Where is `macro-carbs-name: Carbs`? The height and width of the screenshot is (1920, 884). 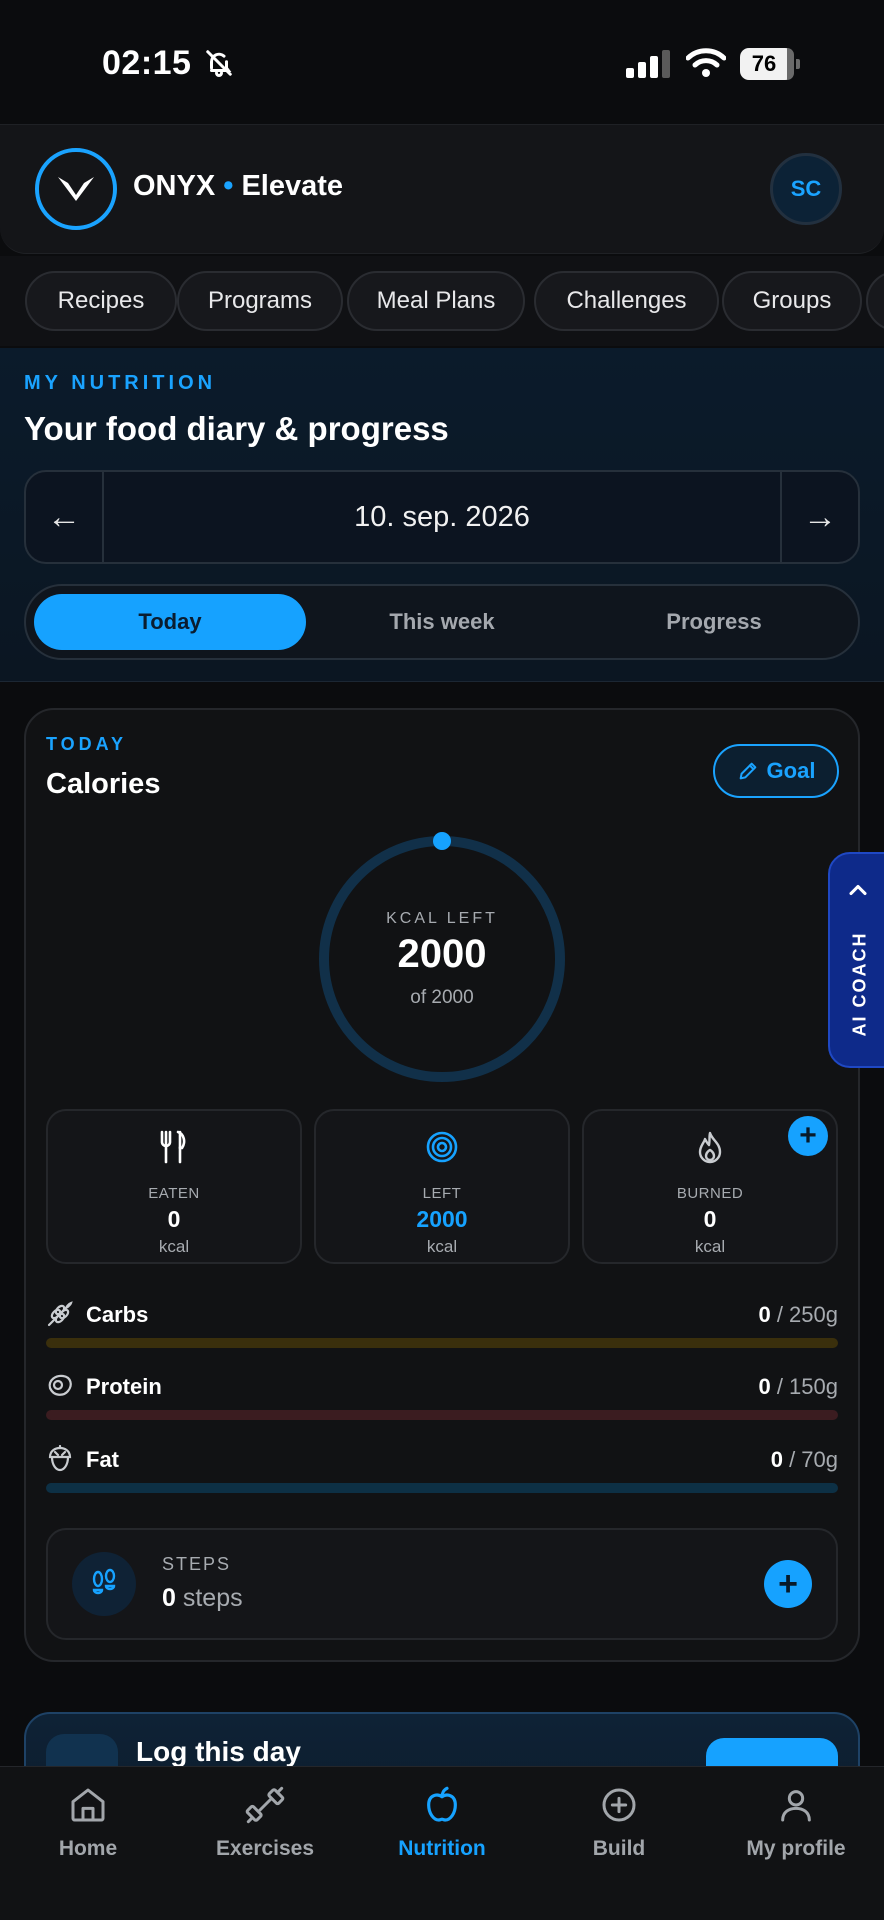
macro-carbs-name: Carbs is located at coordinates (117, 1314).